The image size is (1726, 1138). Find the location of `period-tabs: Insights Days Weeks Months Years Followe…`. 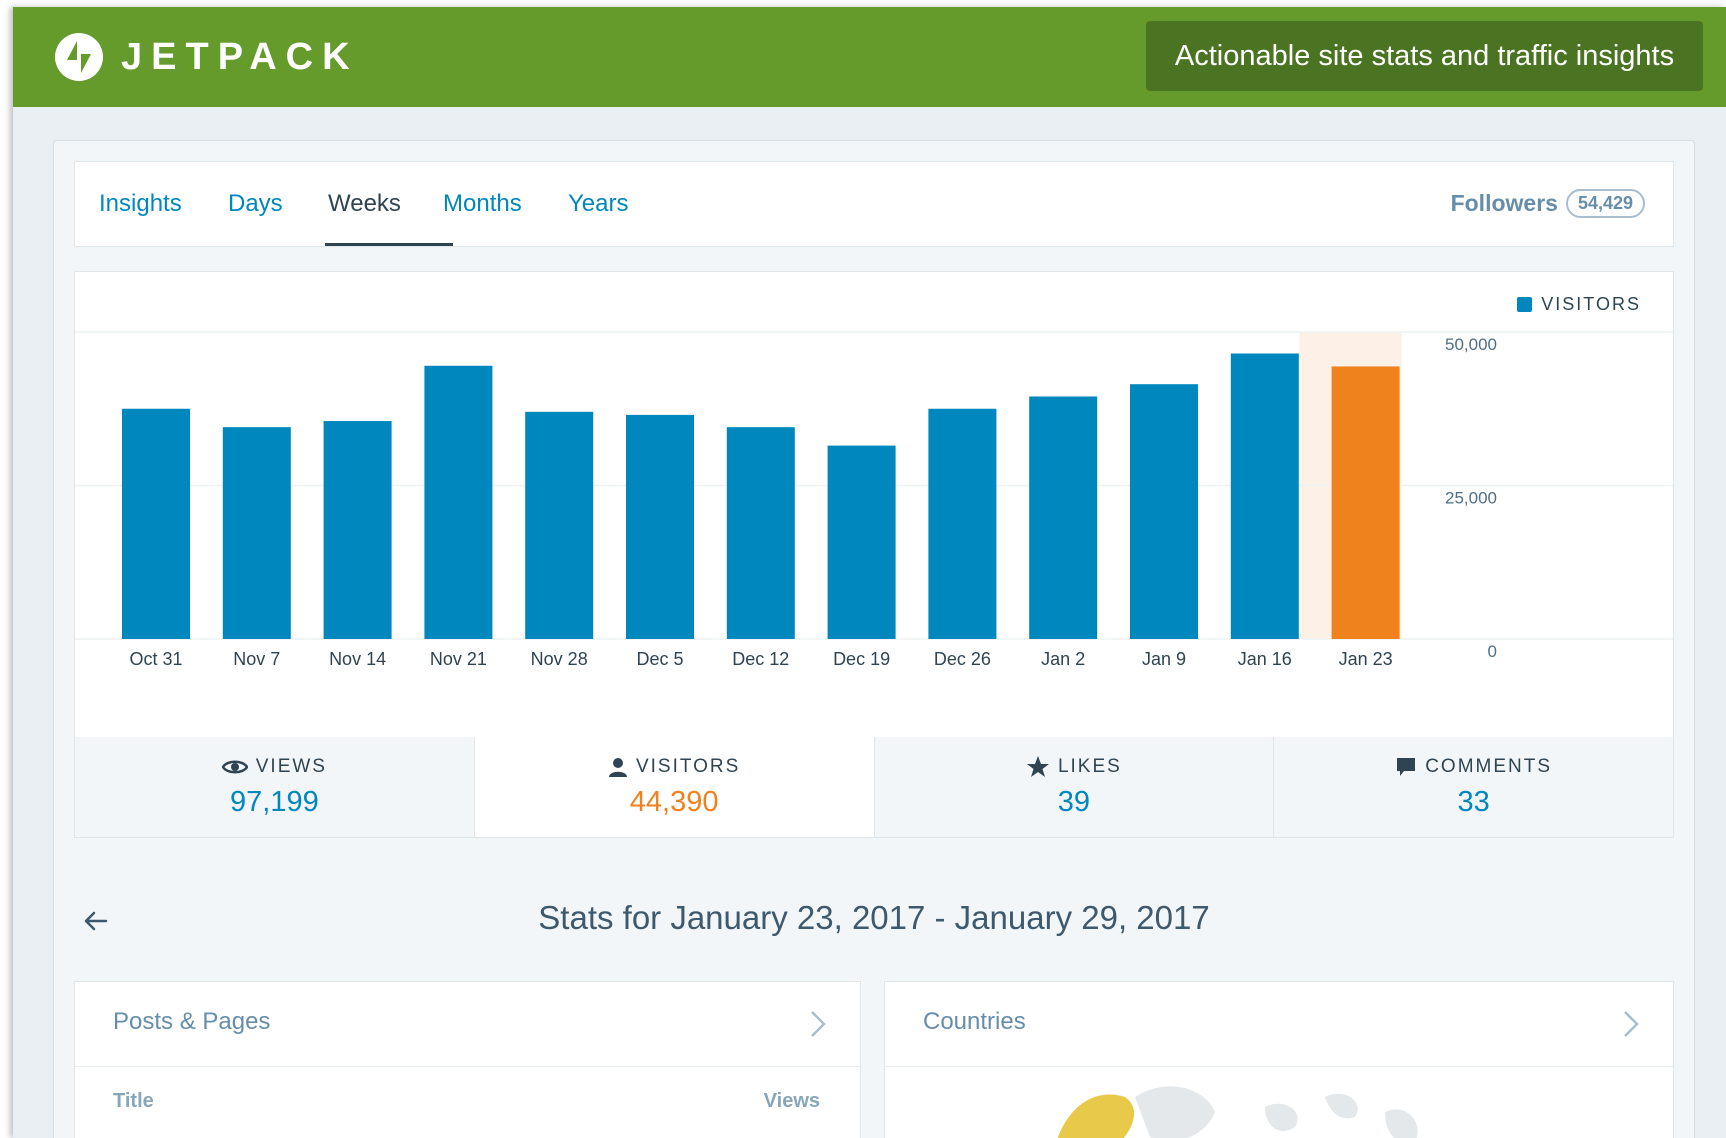

period-tabs: Insights Days Weeks Months Years Followe… is located at coordinates (874, 204).